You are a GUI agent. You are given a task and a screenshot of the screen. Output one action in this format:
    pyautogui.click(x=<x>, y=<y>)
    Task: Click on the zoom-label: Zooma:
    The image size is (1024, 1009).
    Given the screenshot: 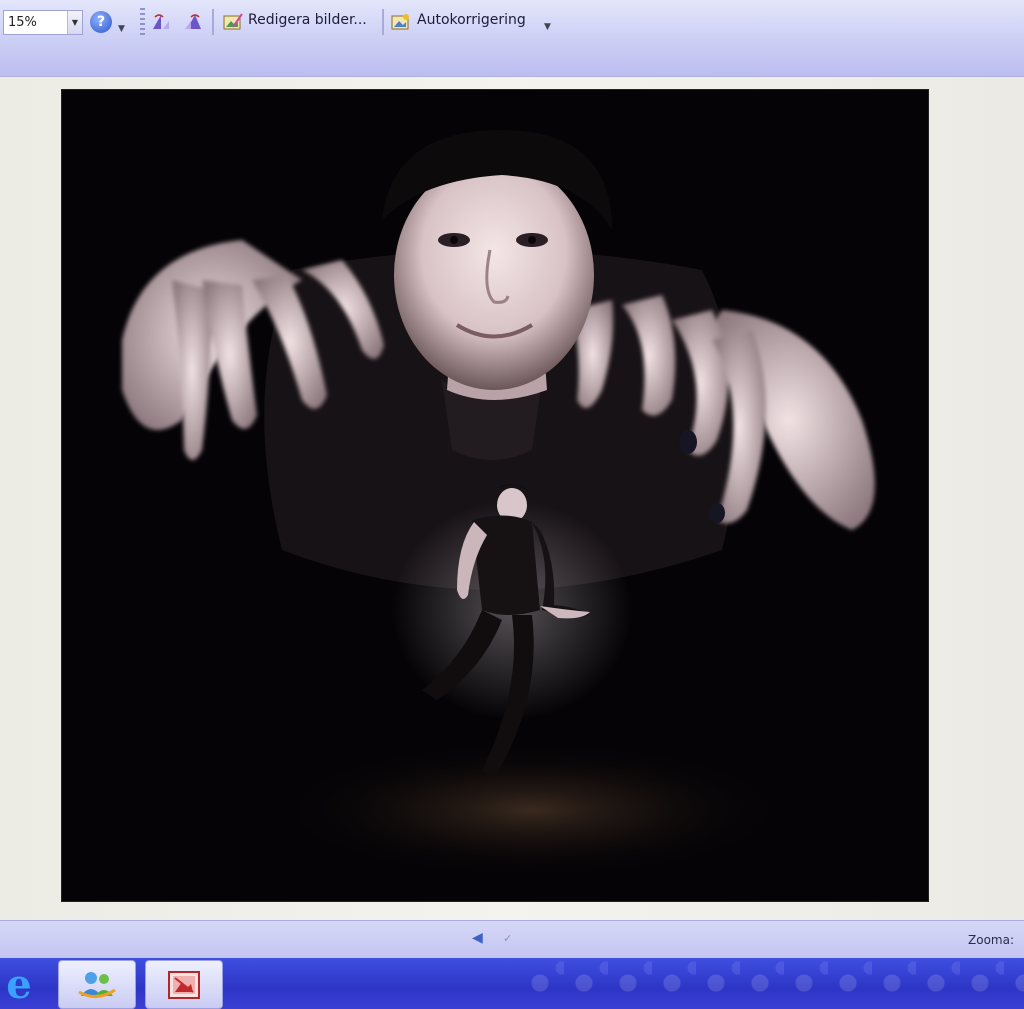 What is the action you would take?
    pyautogui.click(x=991, y=940)
    